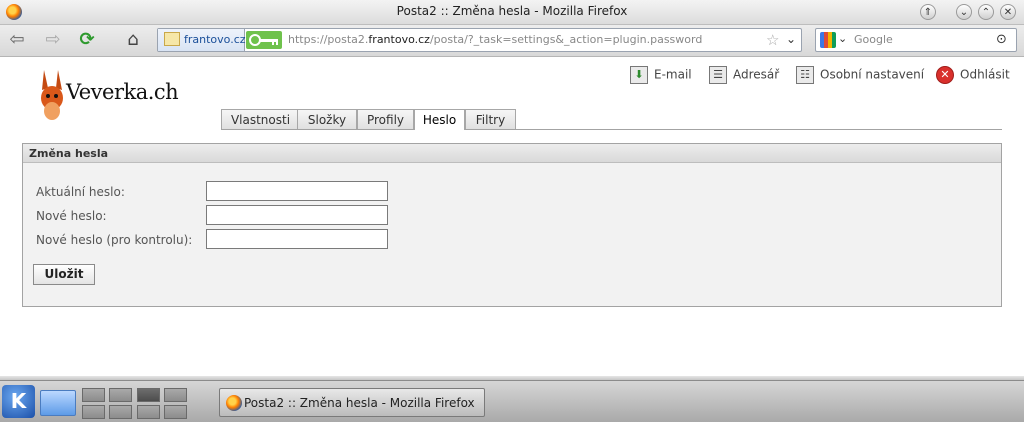 The width and height of the screenshot is (1024, 422). What do you see at coordinates (805, 75) in the screenshot?
I see `settings-icon: ☷` at bounding box center [805, 75].